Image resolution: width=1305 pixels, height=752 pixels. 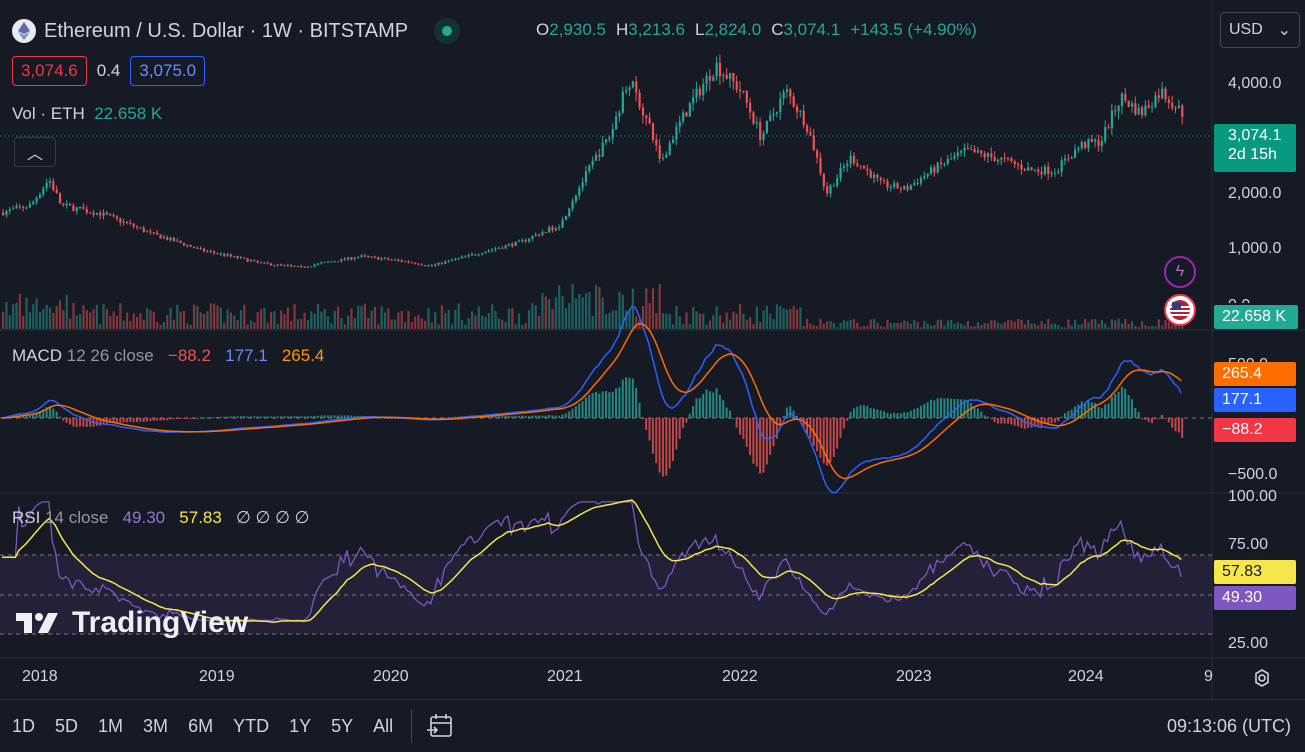 I want to click on timeframe-button-3m: 3M, so click(x=155, y=726).